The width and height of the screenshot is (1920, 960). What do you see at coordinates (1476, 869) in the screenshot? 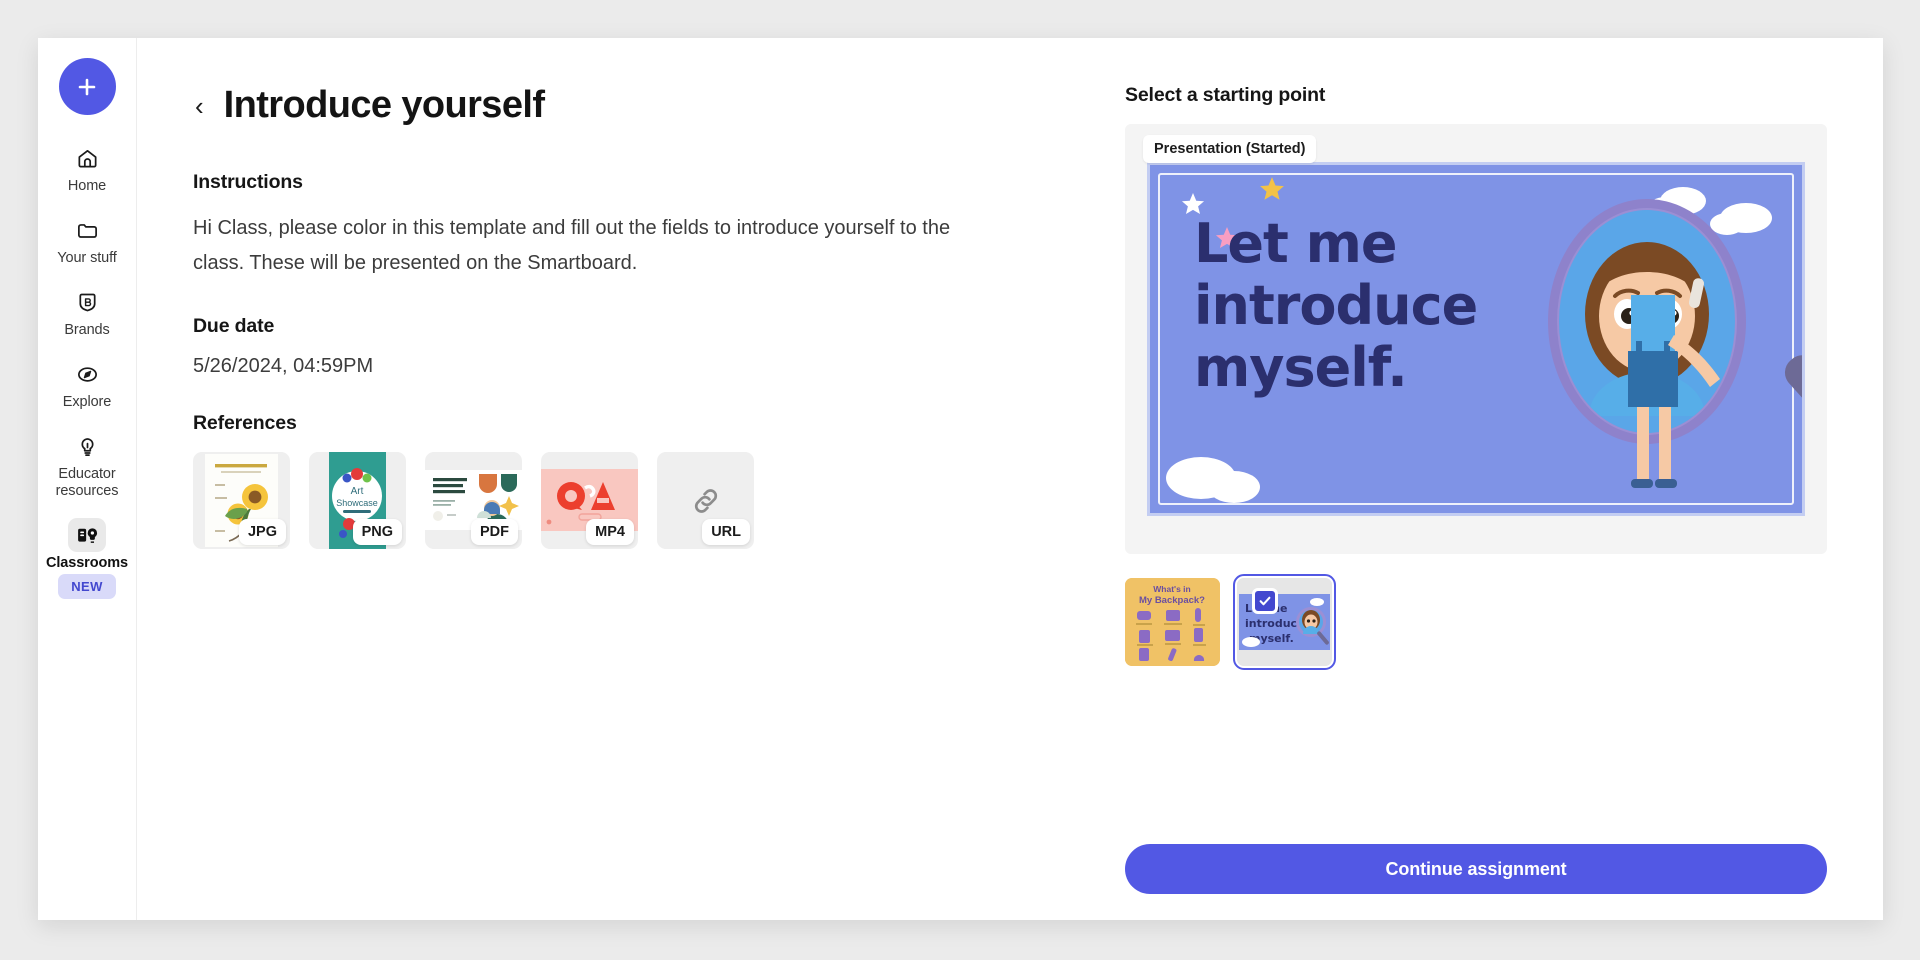
I see `continue-assignment-button: Continue assignment` at bounding box center [1476, 869].